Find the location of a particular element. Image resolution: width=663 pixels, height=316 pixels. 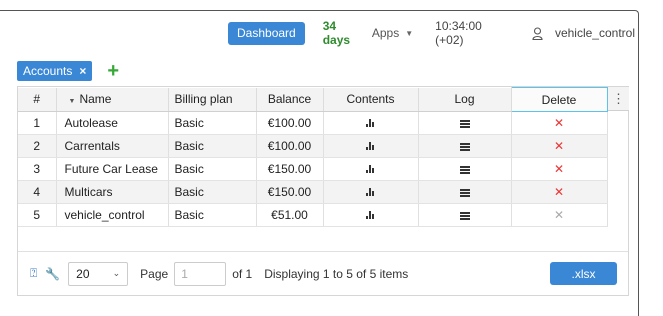

sort-desc-icon: ▼ is located at coordinates (72, 102).